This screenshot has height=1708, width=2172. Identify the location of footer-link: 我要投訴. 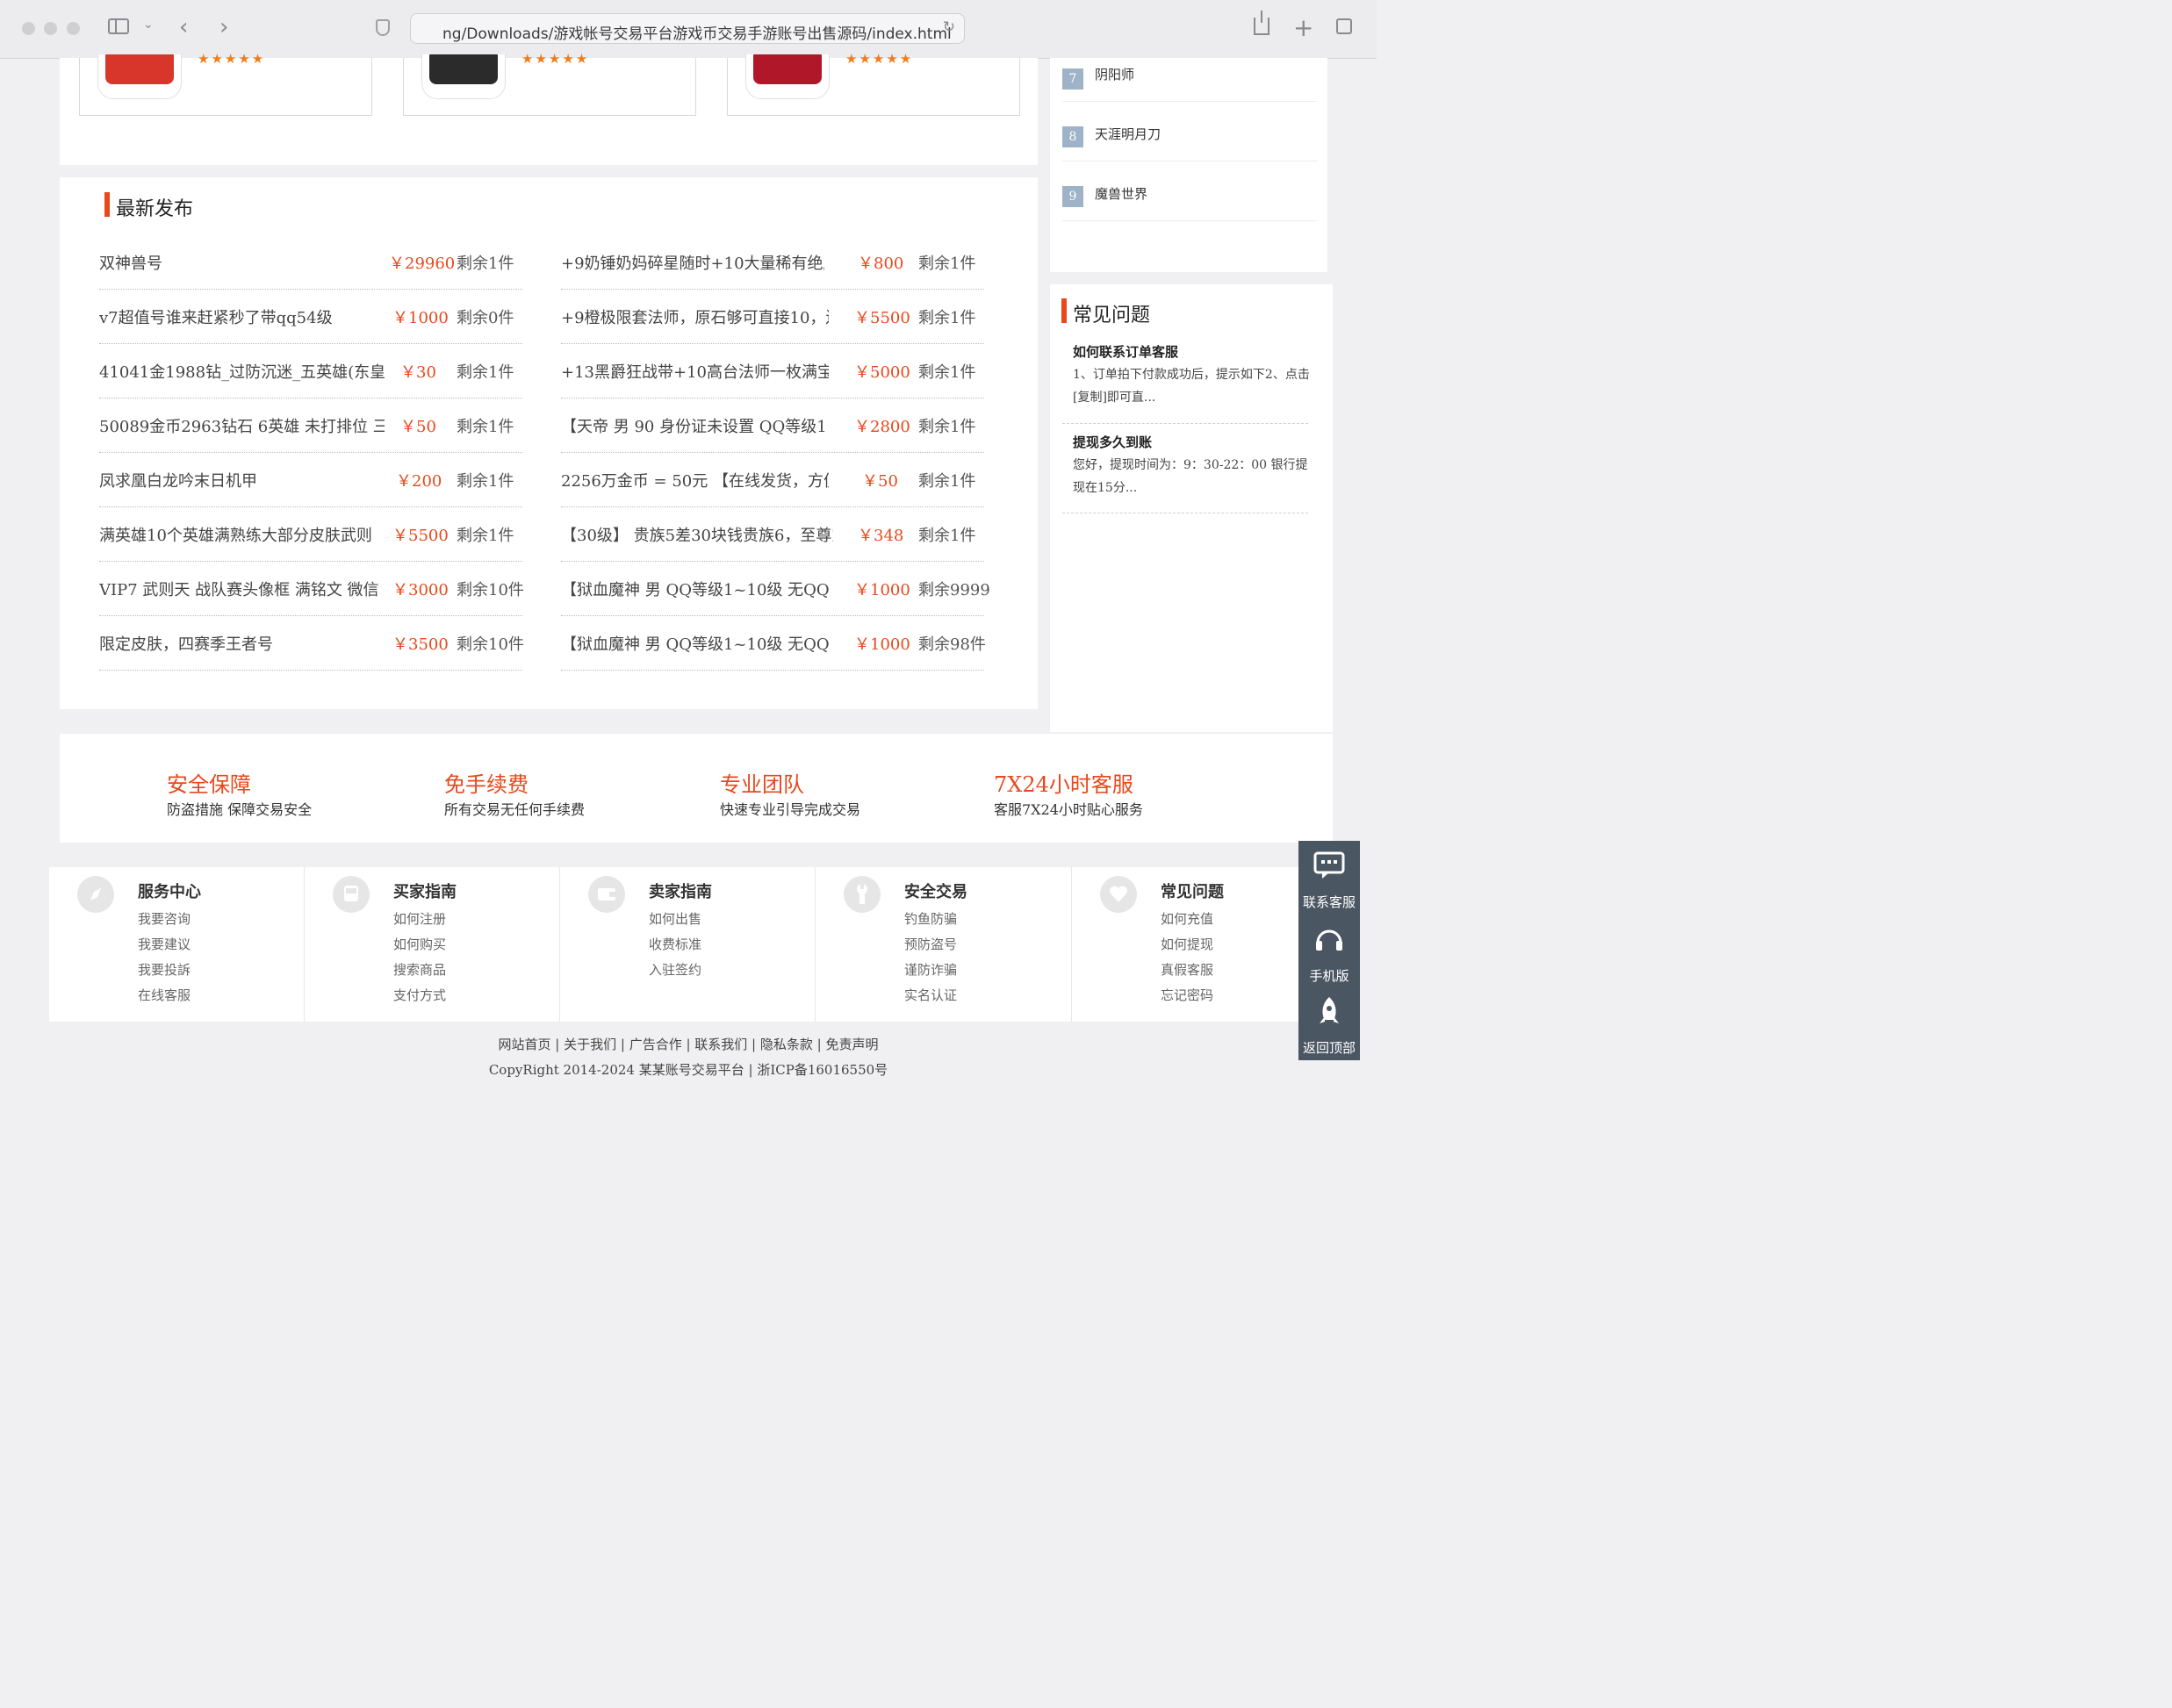
(164, 969).